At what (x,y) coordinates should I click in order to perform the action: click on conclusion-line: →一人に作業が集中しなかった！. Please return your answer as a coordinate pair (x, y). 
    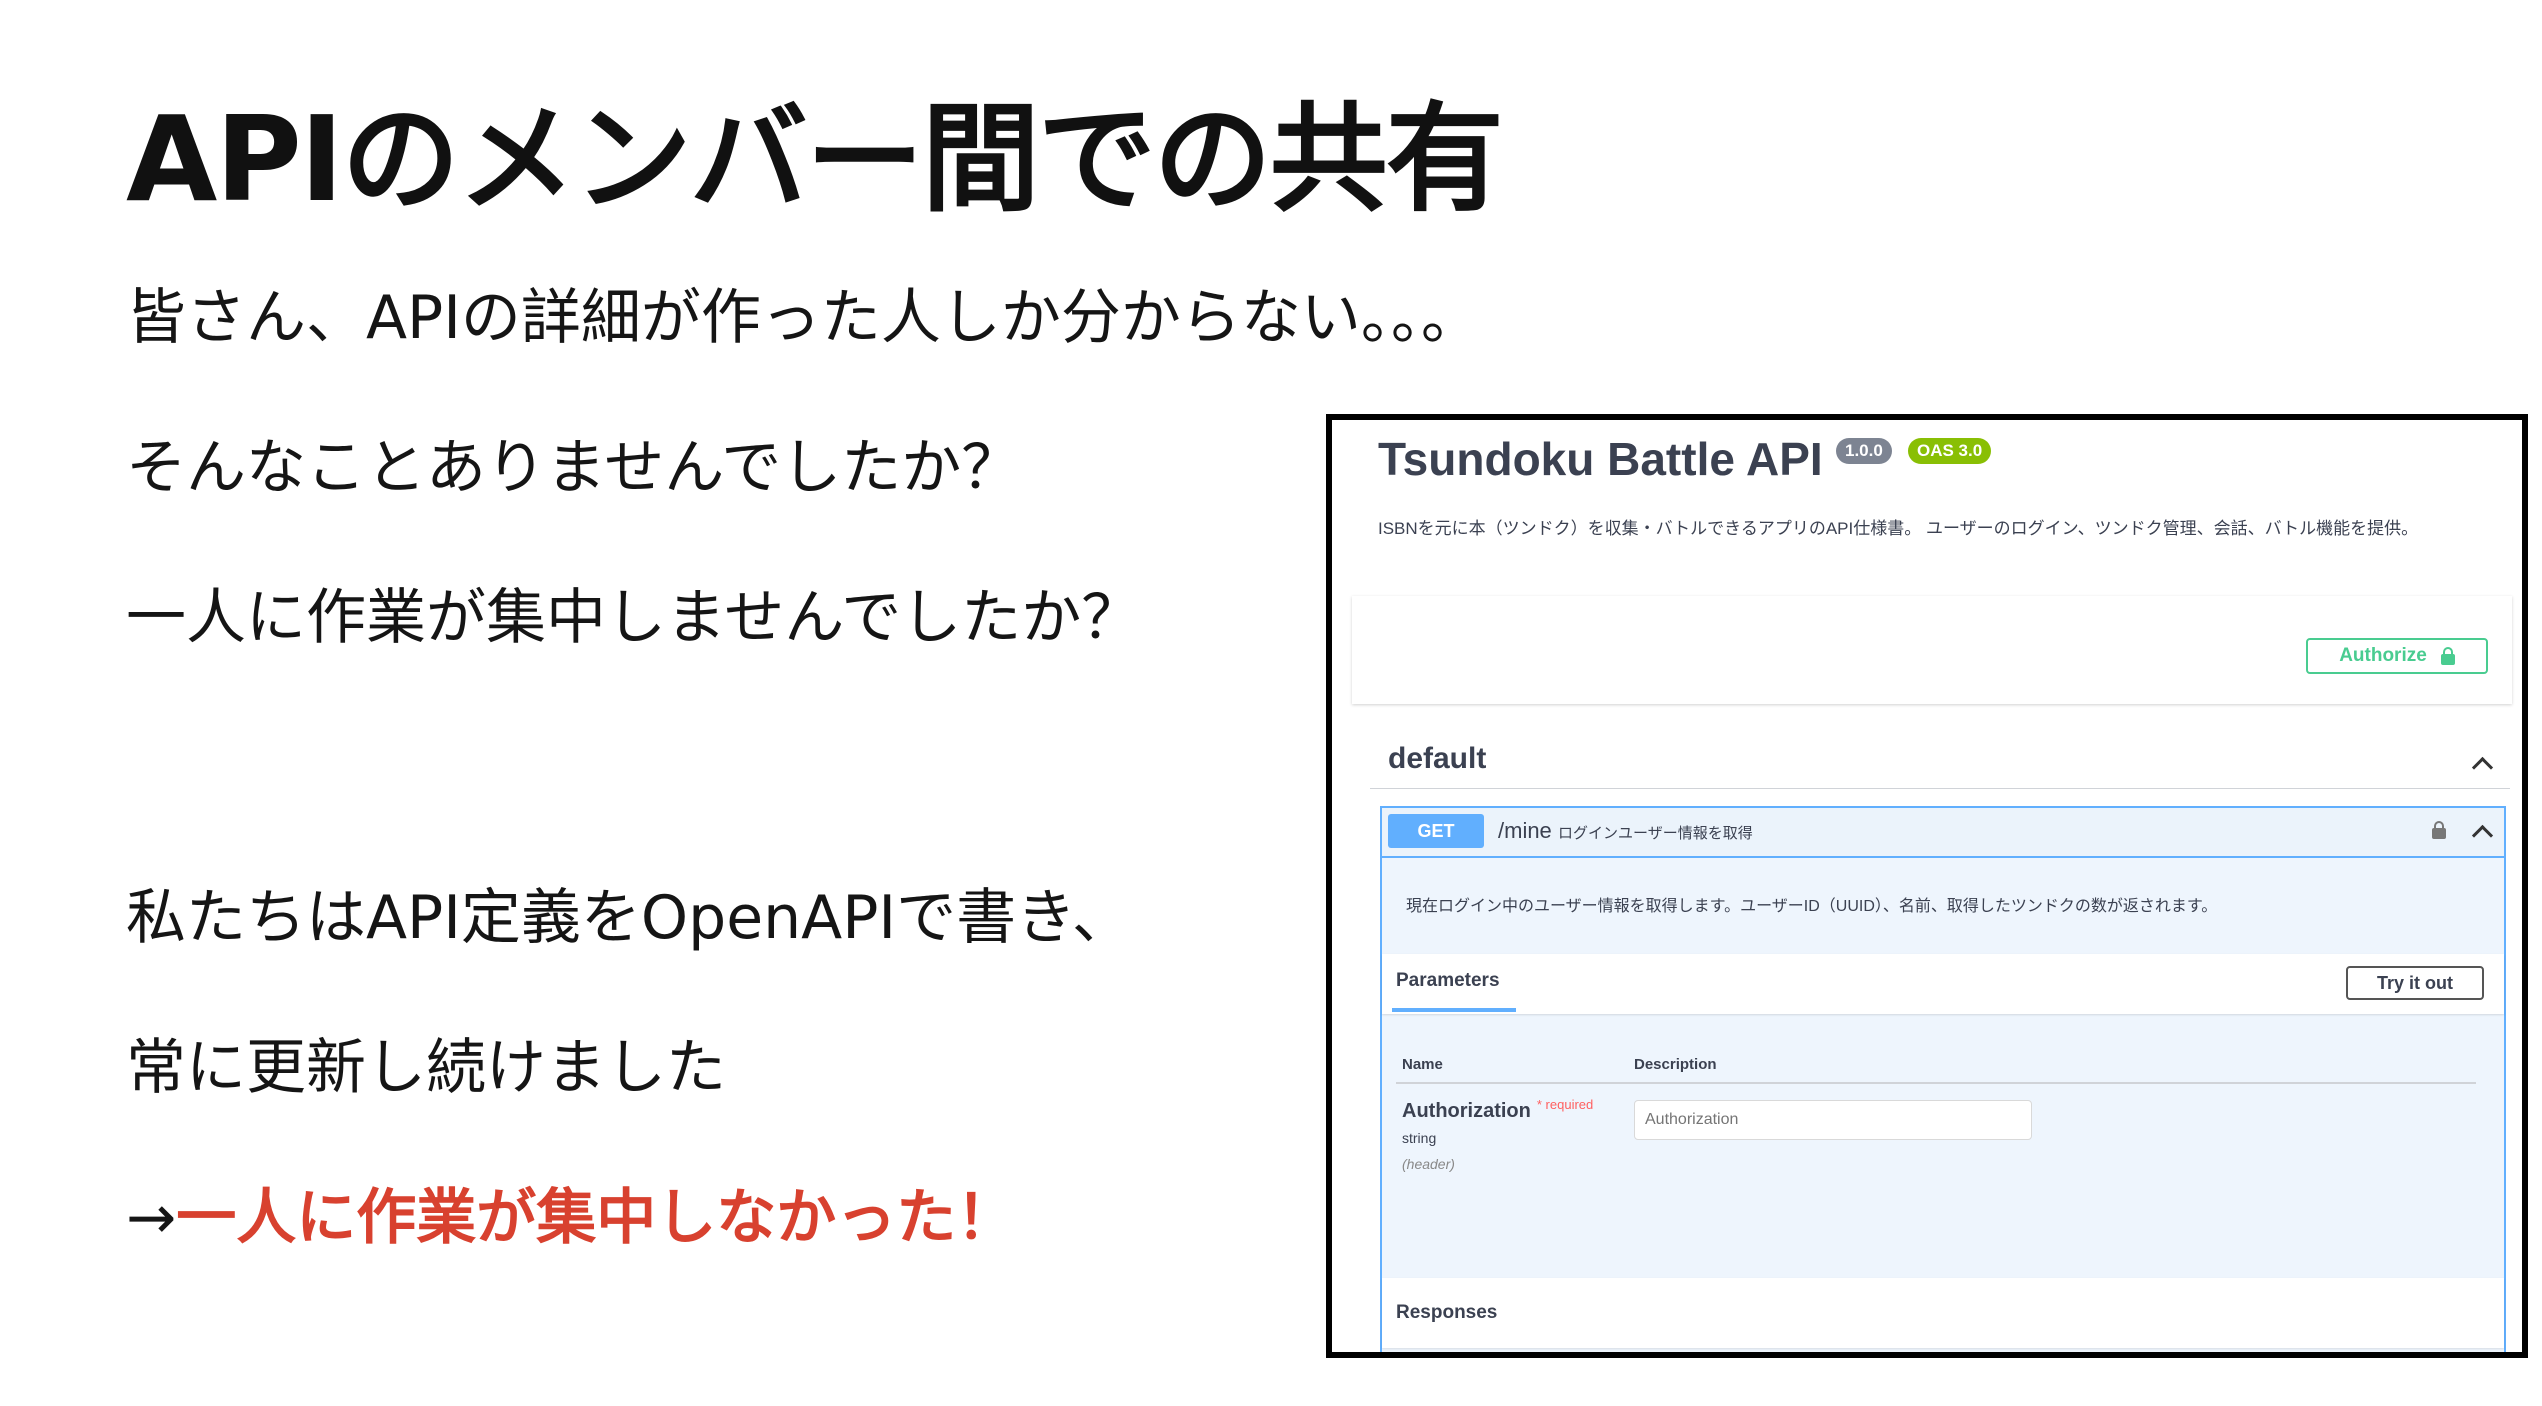
    Looking at the image, I should click on (571, 1218).